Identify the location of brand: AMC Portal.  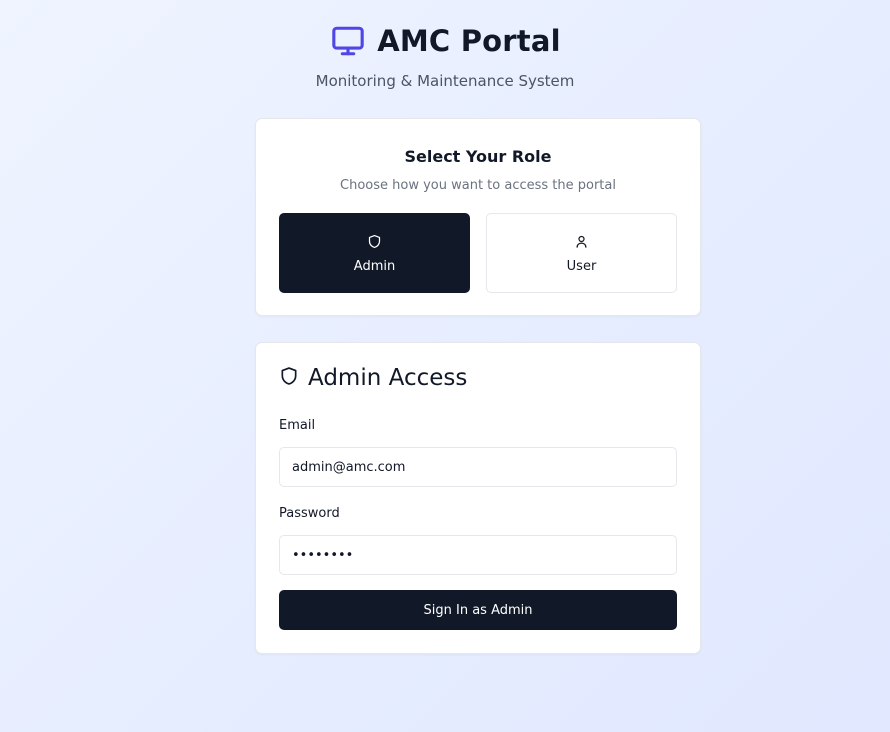
(445, 41).